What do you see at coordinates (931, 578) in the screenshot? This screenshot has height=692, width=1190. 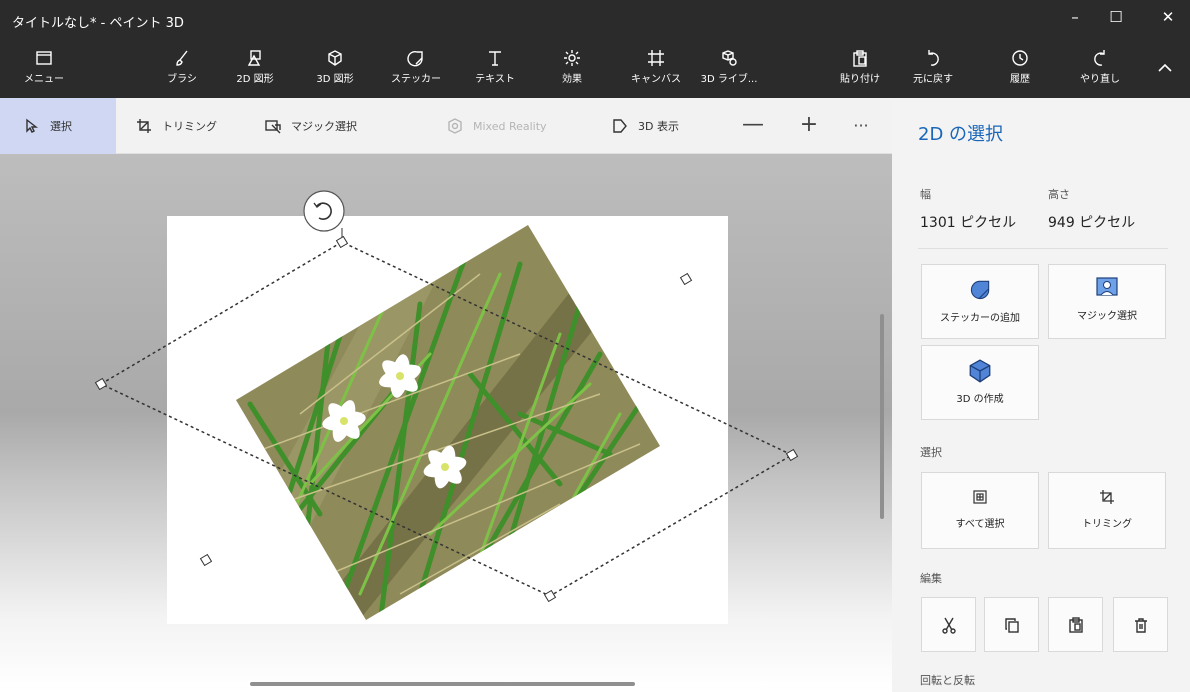 I see `edit-section-label: 編集` at bounding box center [931, 578].